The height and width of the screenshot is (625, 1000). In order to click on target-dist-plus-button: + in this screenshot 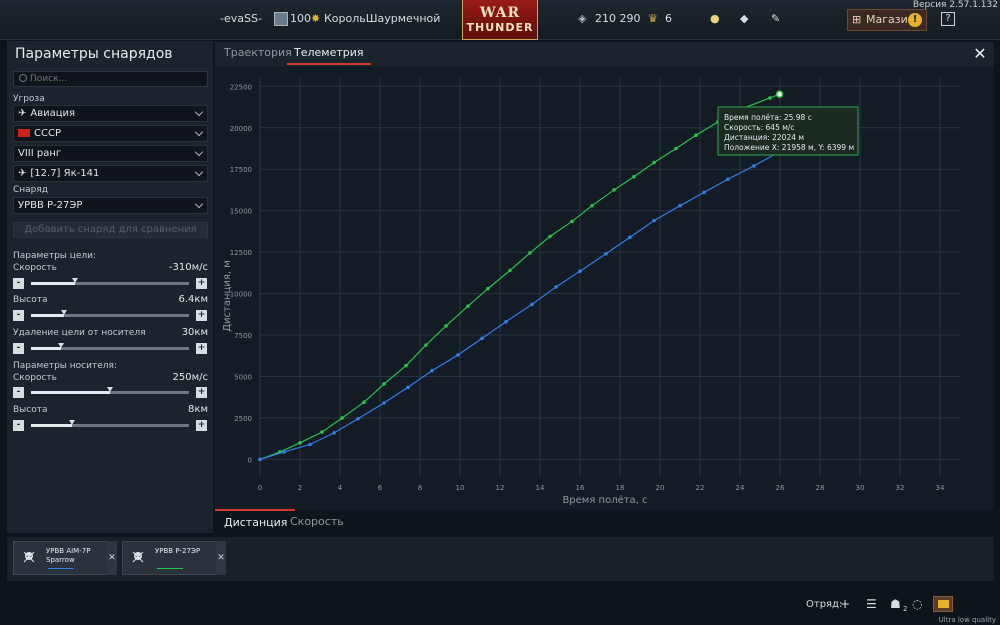, I will do `click(201, 348)`.